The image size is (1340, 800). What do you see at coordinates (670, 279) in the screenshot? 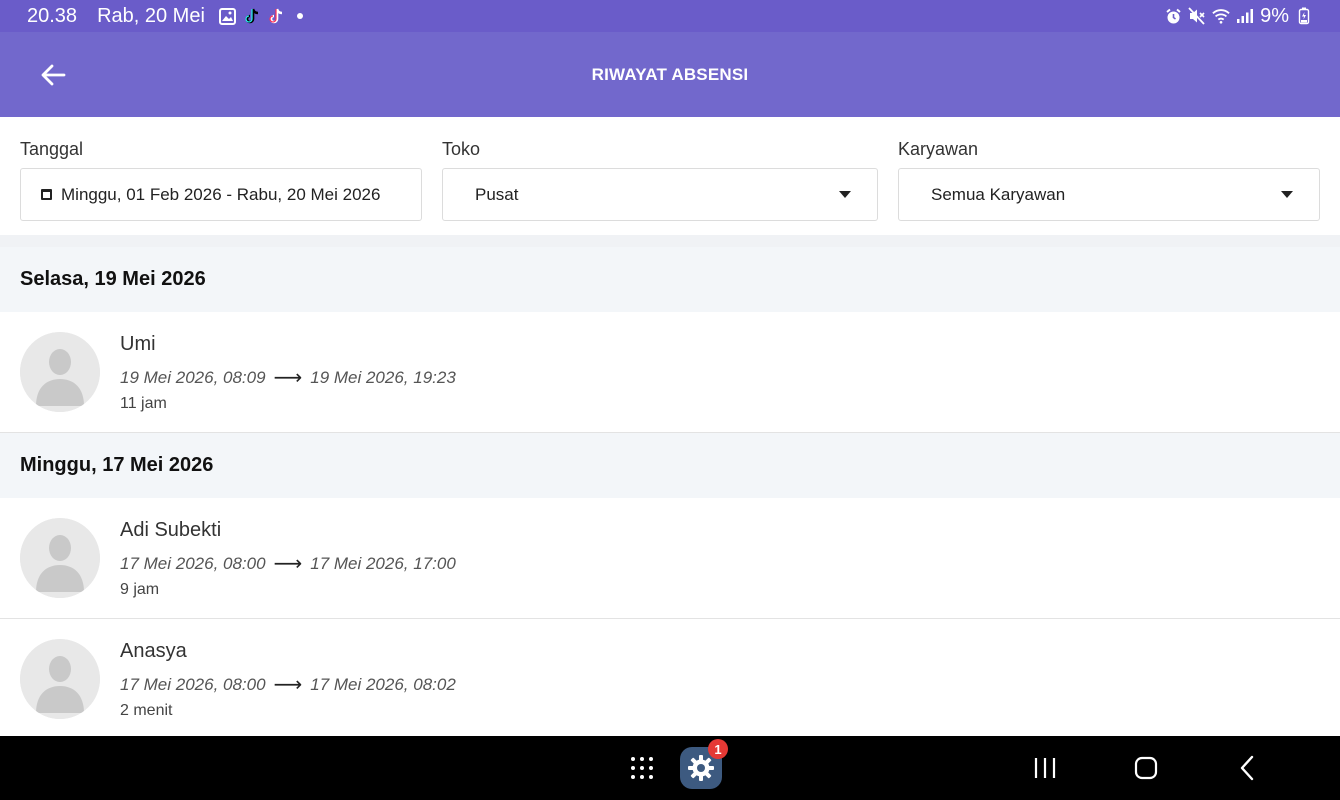
I see `date-group-header: Selasa, 19 Mei 2026` at bounding box center [670, 279].